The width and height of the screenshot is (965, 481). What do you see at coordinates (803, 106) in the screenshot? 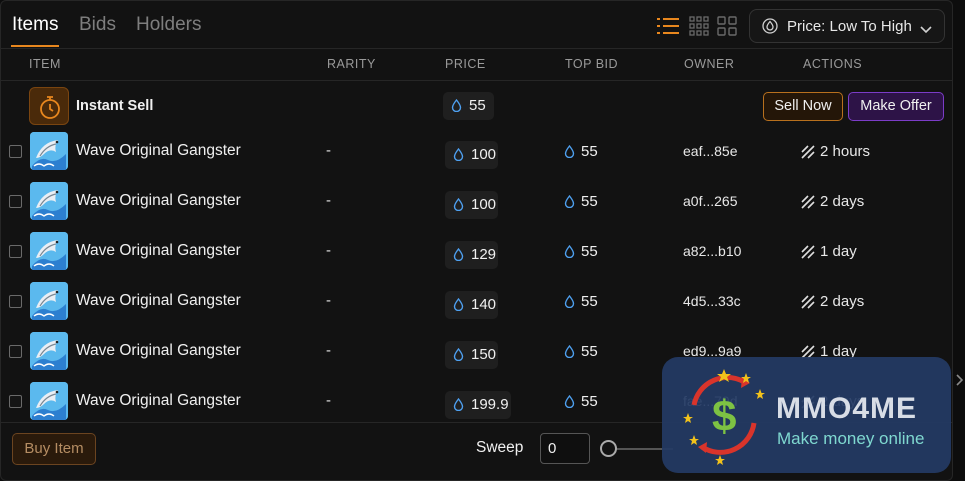
I see `sell-now-button: Sell Now` at bounding box center [803, 106].